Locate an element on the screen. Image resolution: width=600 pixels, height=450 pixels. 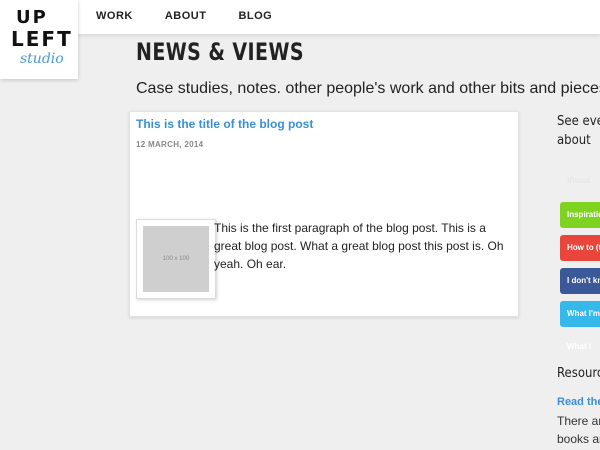
category-tag-dont-know: I don't kn is located at coordinates (580, 281).